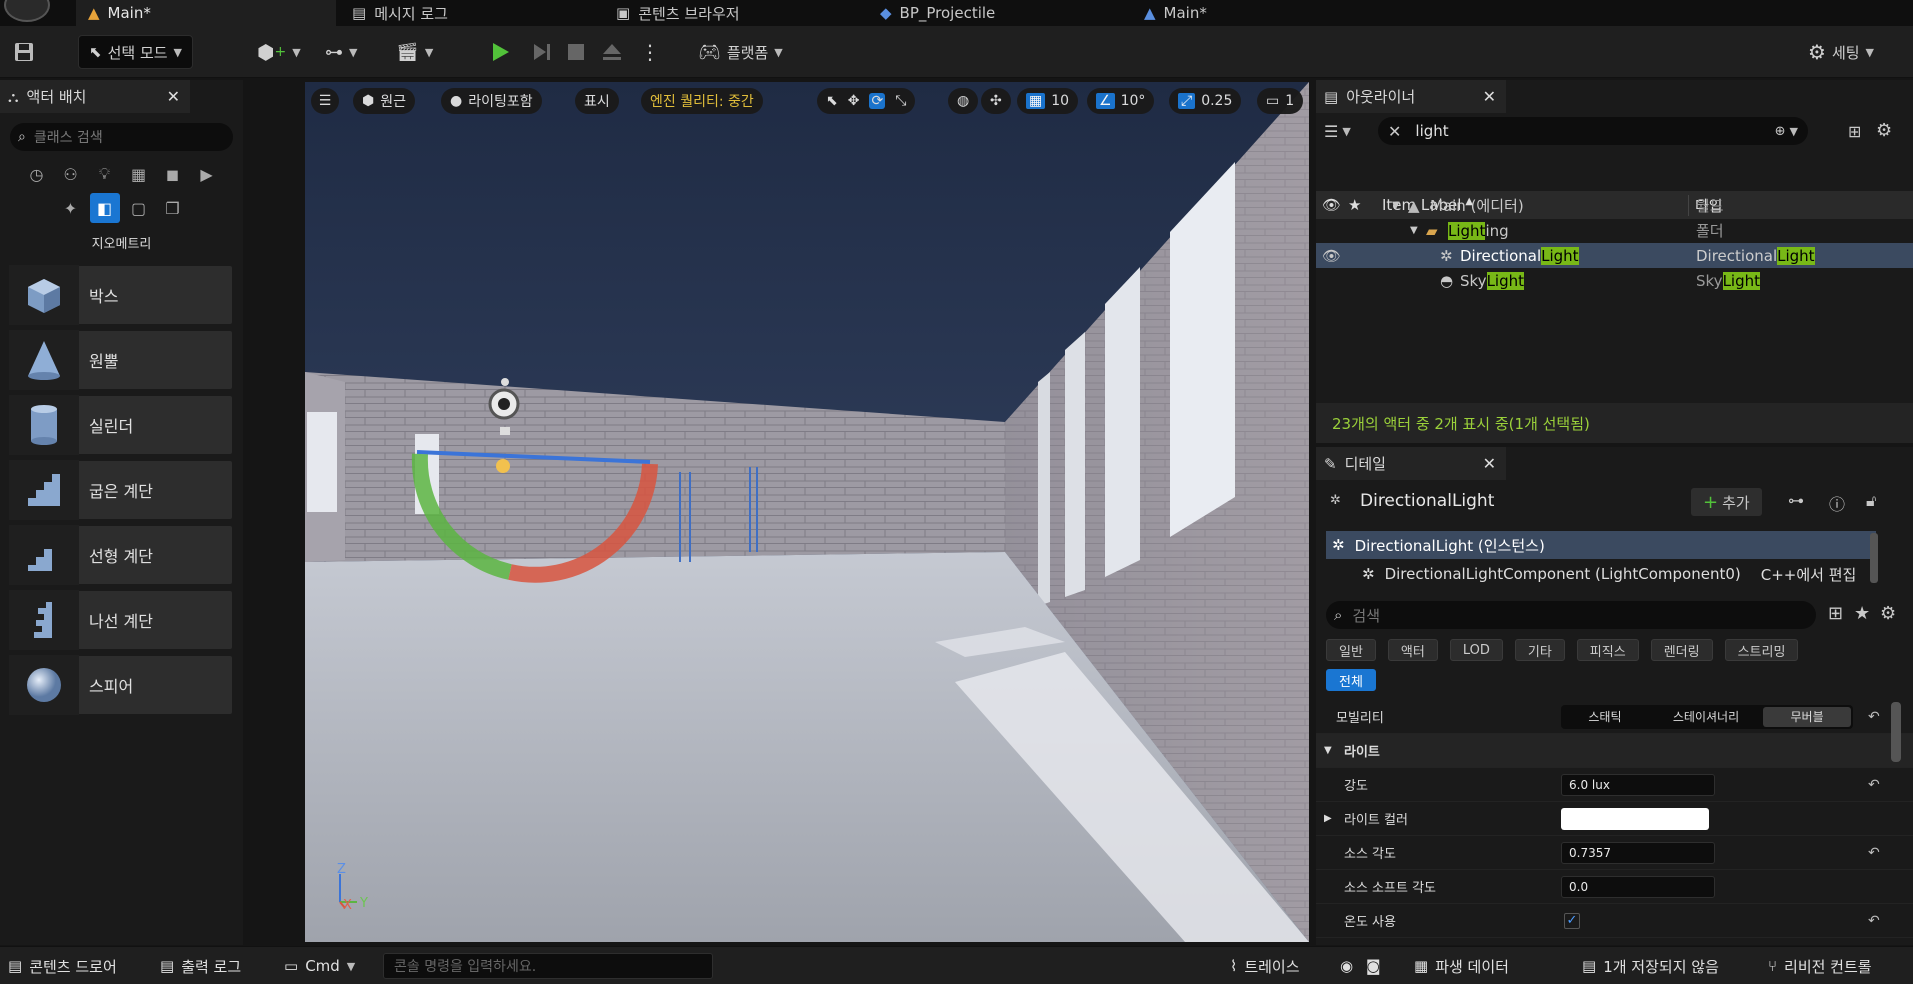 This screenshot has height=984, width=1913. Describe the element at coordinates (37, 174) in the screenshot. I see `recent-icon: ◷` at that location.